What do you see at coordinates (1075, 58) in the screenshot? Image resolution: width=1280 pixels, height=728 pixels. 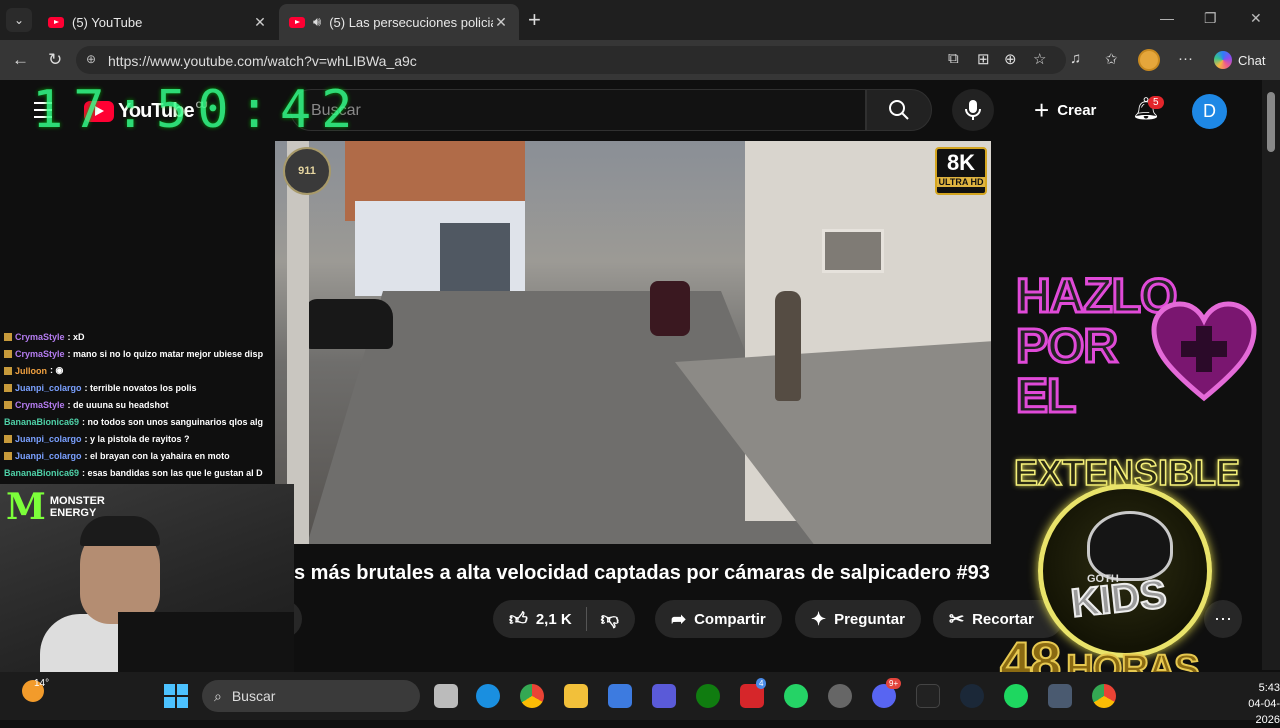 I see `media-control-icon: ♫` at bounding box center [1075, 58].